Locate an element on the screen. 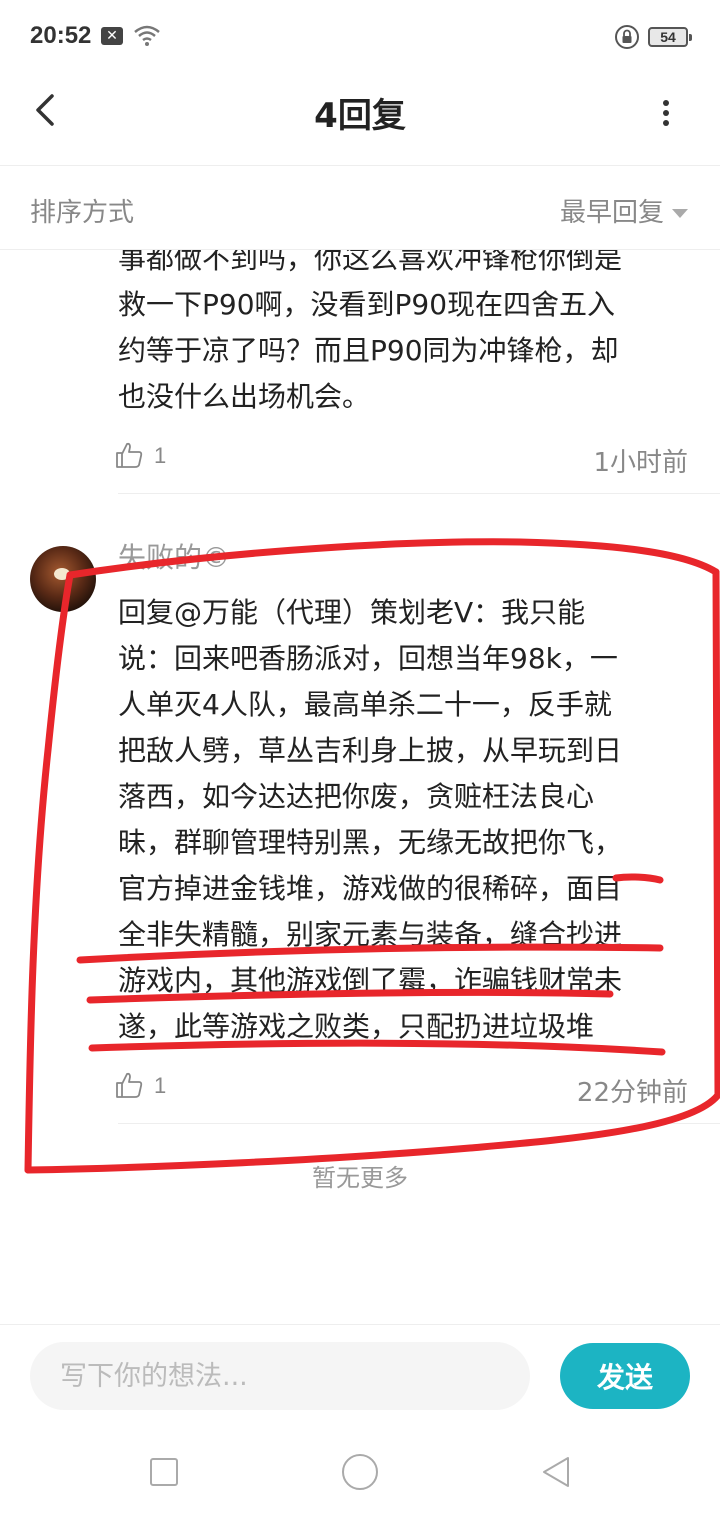  username: 失败的© is located at coordinates (174, 556).